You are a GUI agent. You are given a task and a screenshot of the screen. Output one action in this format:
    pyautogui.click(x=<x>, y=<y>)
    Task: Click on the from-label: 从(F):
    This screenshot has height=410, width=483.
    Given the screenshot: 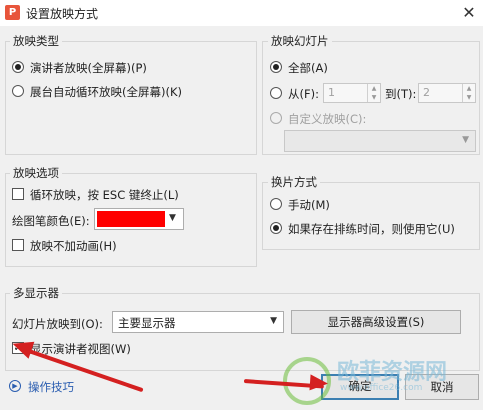 What is the action you would take?
    pyautogui.click(x=303, y=94)
    